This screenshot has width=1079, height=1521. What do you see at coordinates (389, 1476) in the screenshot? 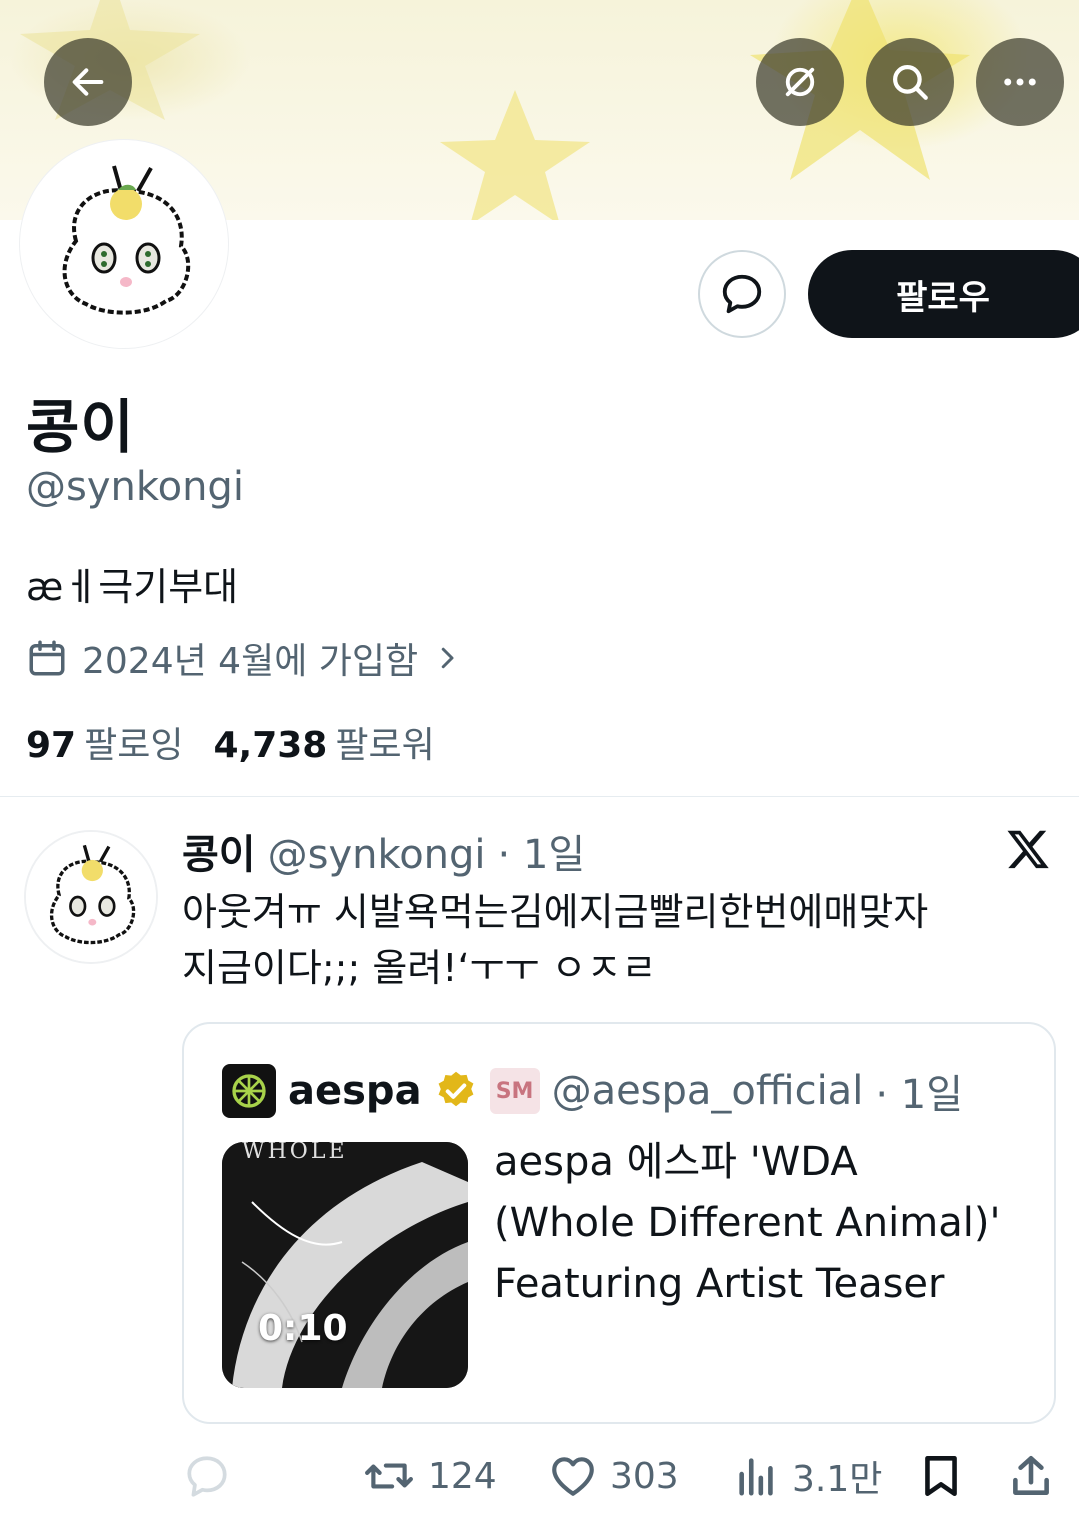
I see `repost-icon` at bounding box center [389, 1476].